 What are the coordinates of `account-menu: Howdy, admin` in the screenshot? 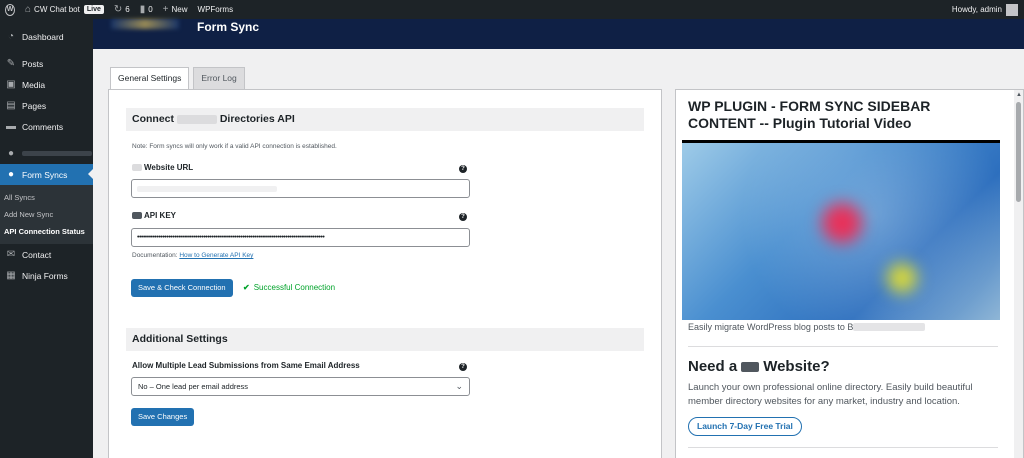 It's located at (987, 9).